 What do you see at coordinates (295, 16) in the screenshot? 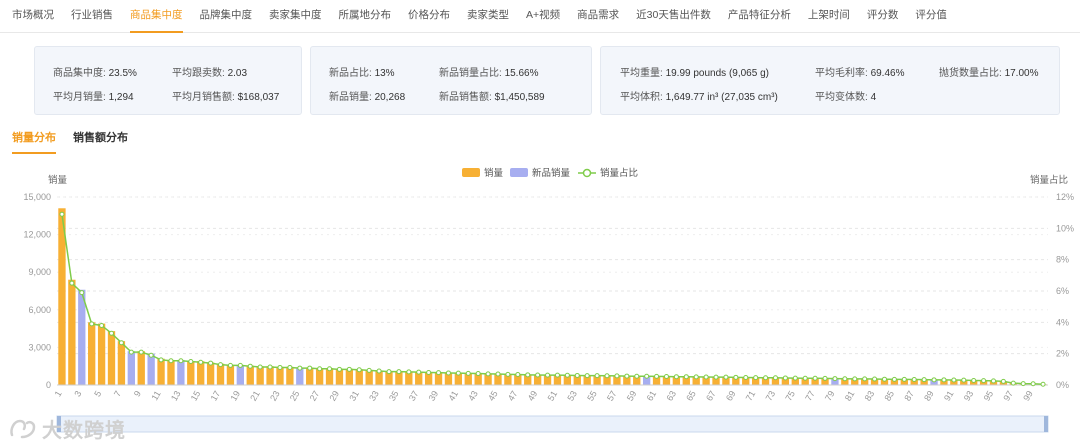
I see `tab-nav-4: 卖家集中度` at bounding box center [295, 16].